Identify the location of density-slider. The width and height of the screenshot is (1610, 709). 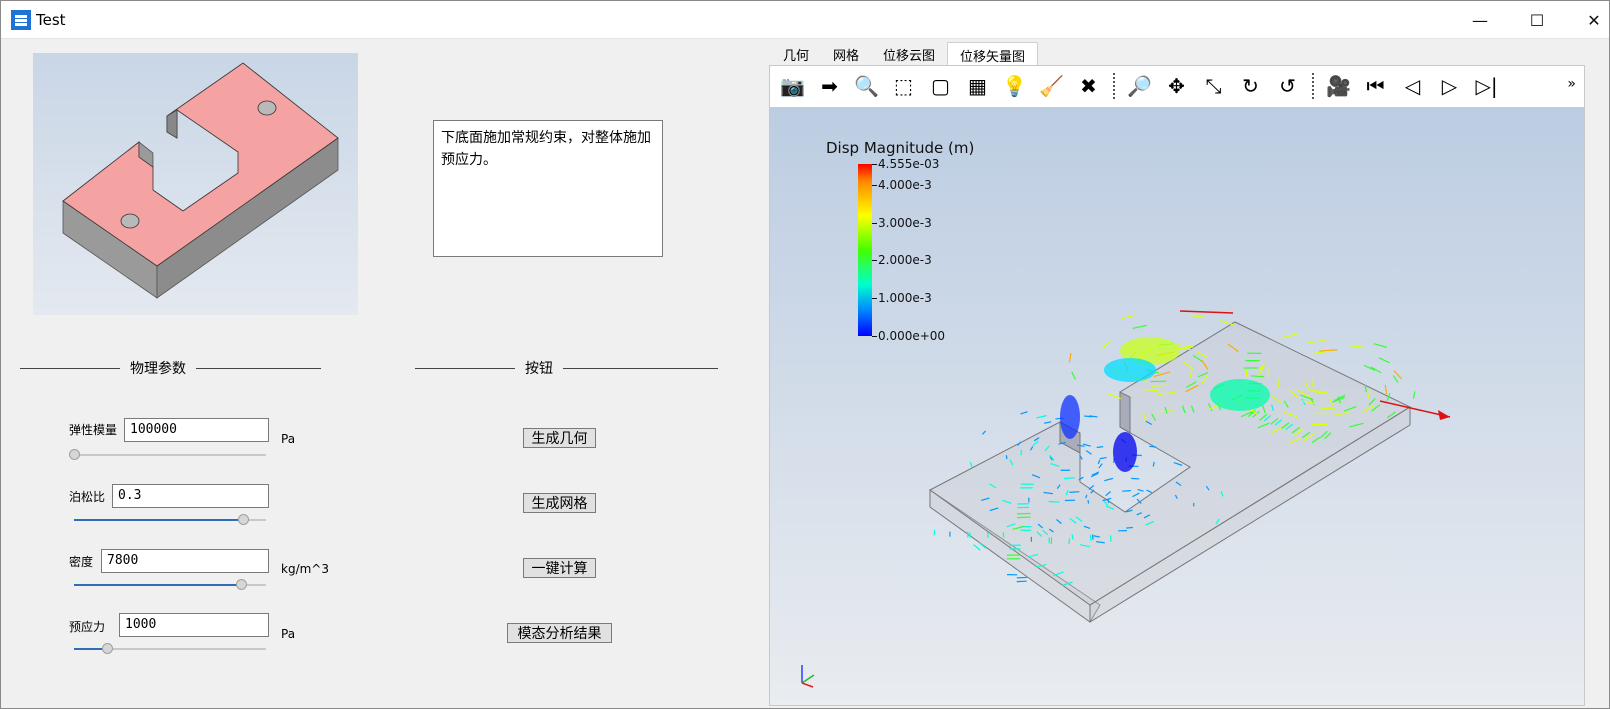
(170, 585).